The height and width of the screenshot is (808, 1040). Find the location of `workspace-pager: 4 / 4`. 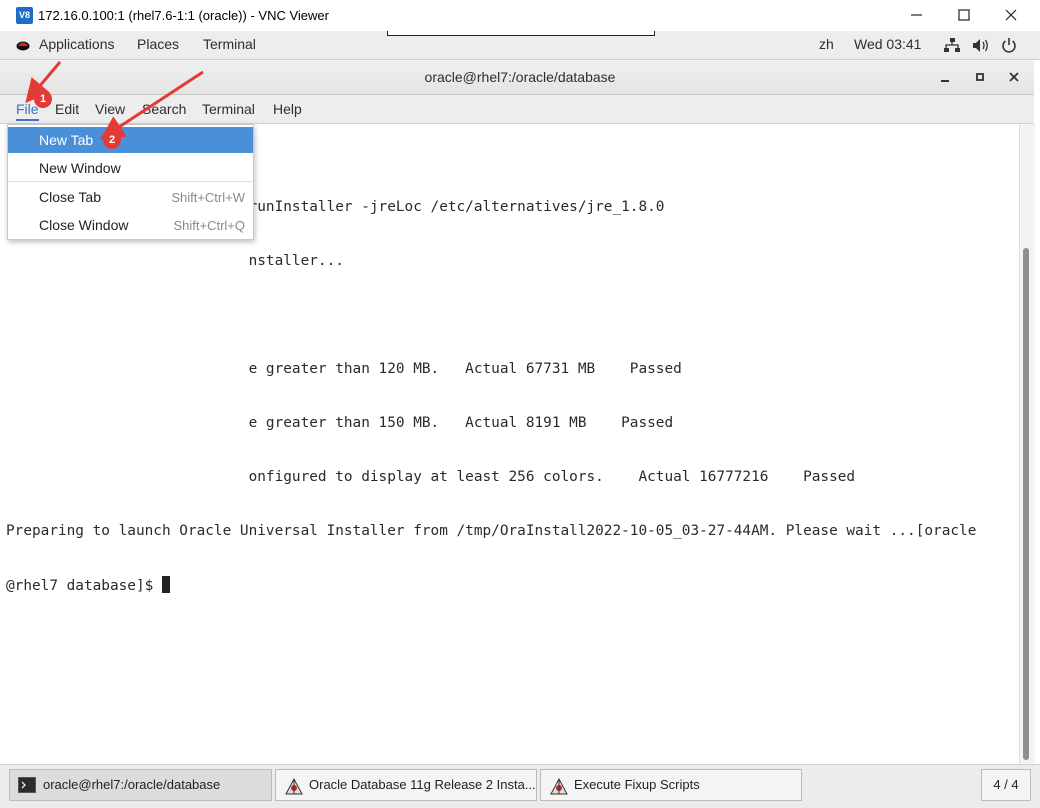

workspace-pager: 4 / 4 is located at coordinates (1006, 785).